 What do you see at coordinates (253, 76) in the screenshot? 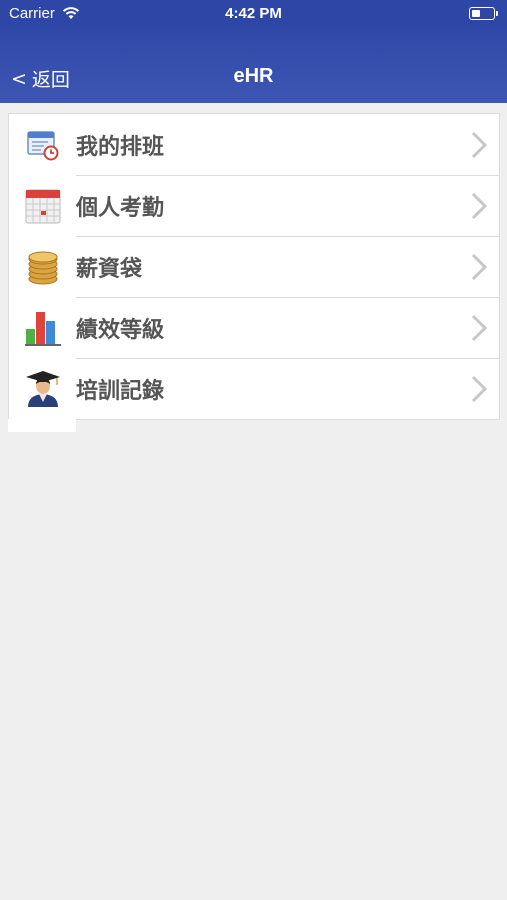
I see `page-title: eHR` at bounding box center [253, 76].